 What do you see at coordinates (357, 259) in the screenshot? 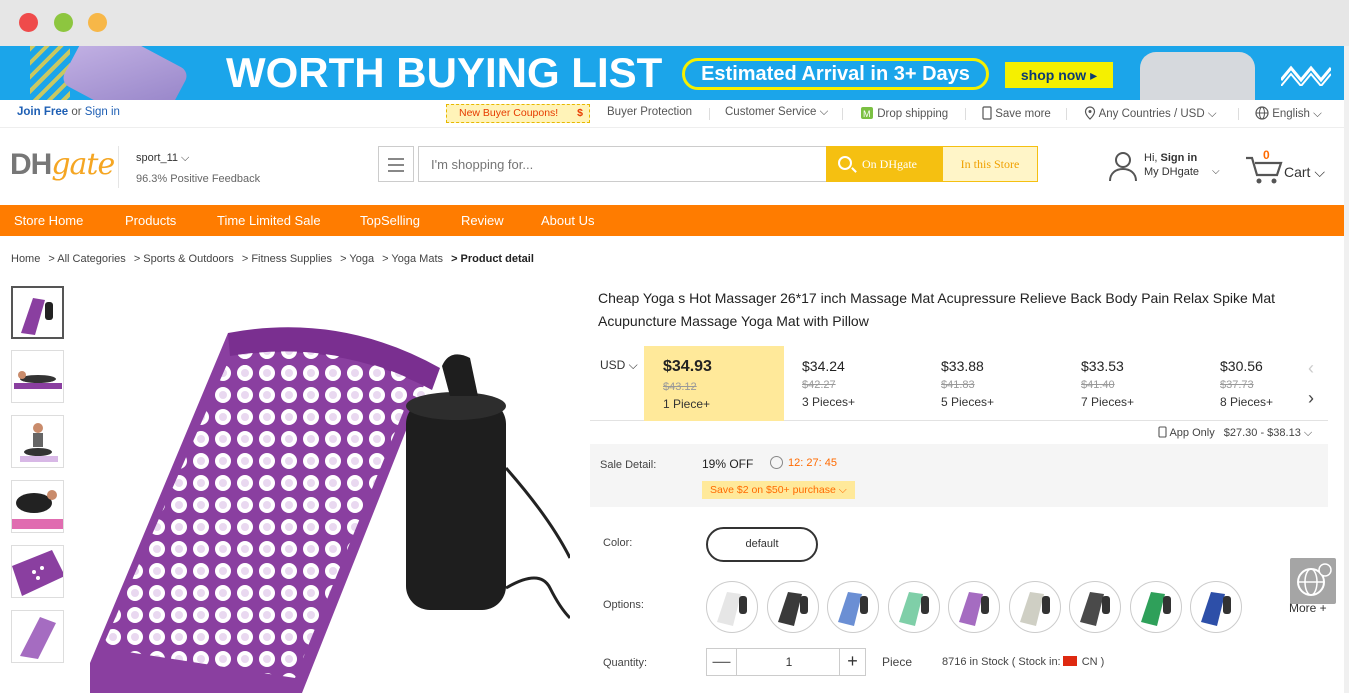
I see `breadcrumb-yoga: > Yoga` at bounding box center [357, 259].